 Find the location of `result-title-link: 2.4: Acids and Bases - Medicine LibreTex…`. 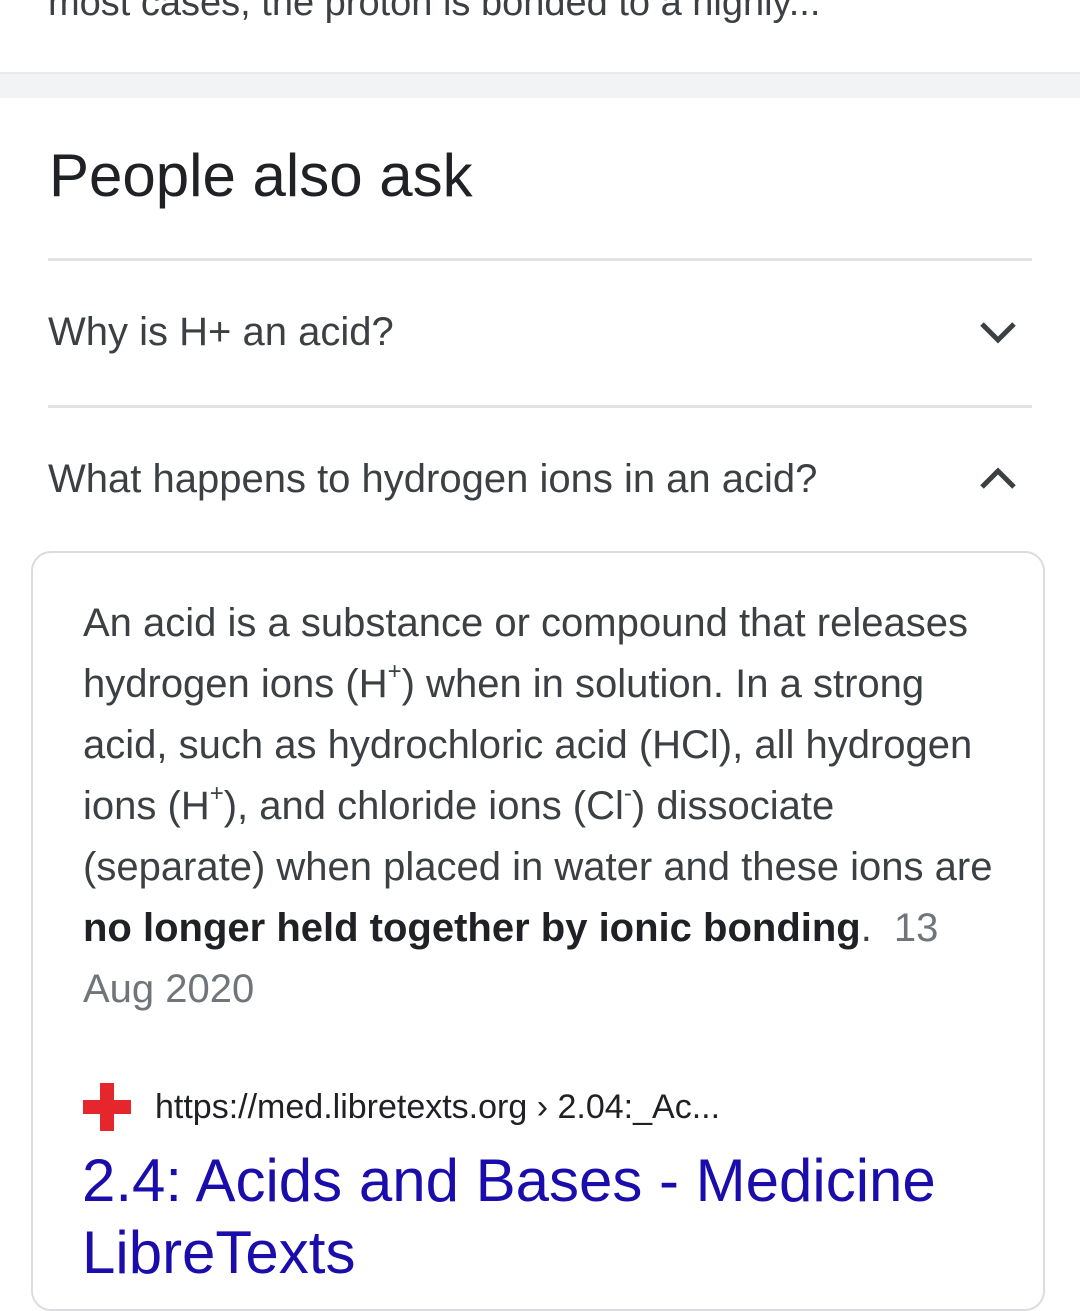

result-title-link: 2.4: Acids and Bases - Medicine LibreTex… is located at coordinates (552, 1217).